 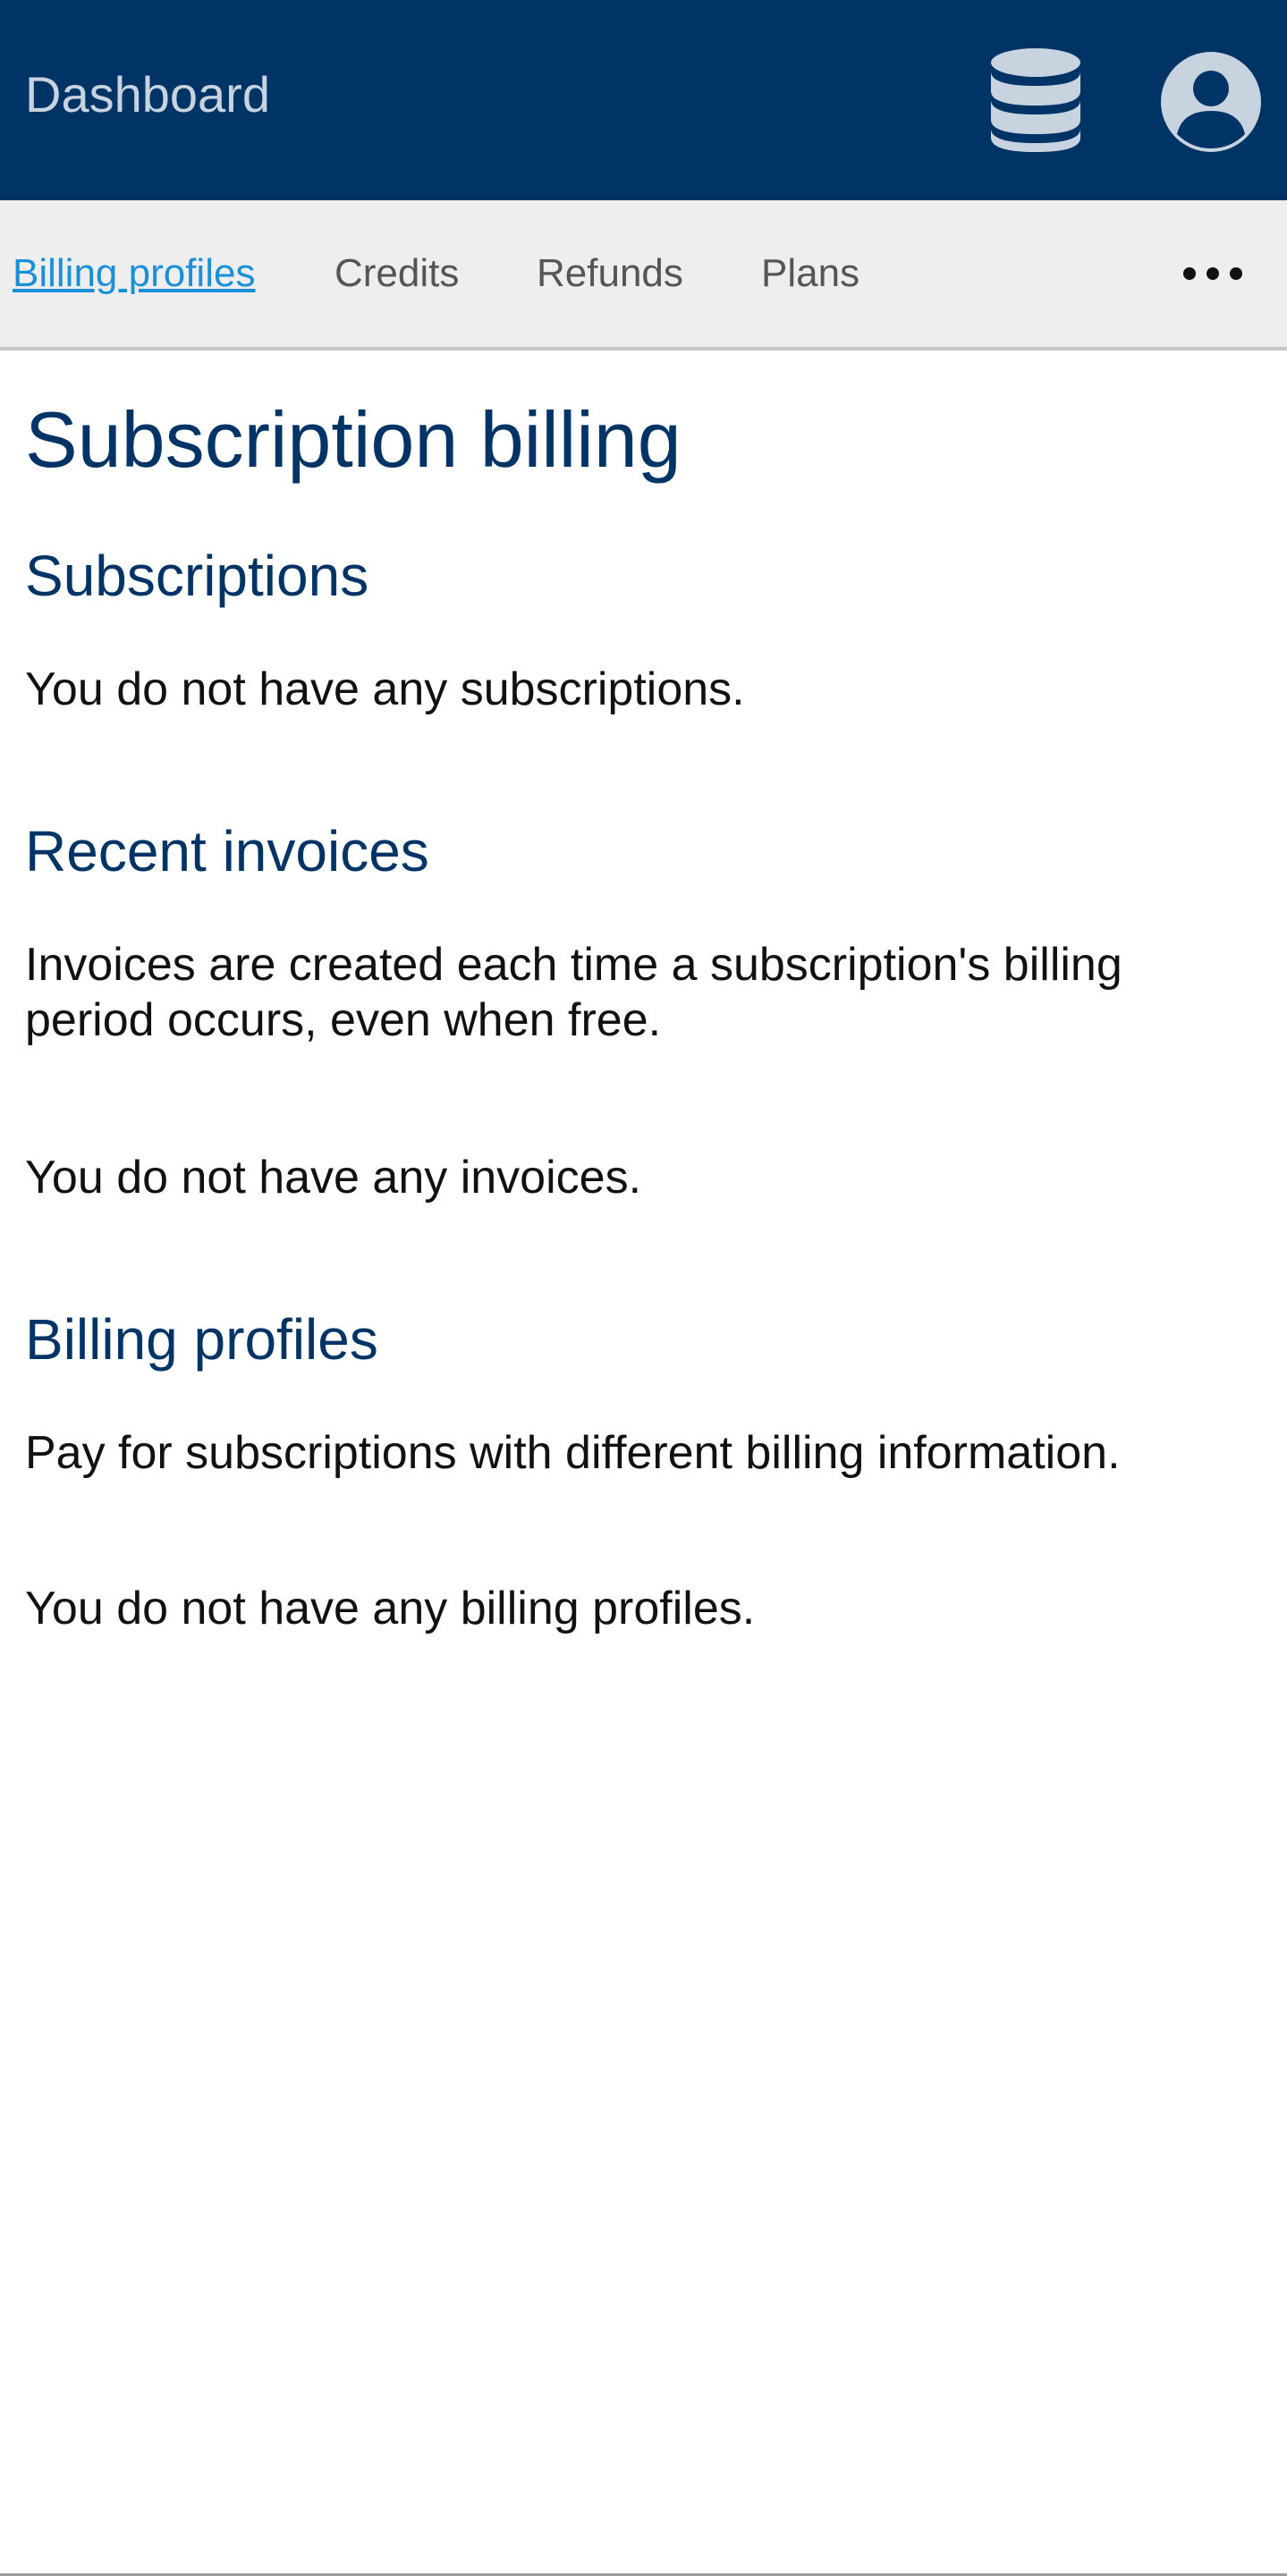 What do you see at coordinates (385, 689) in the screenshot?
I see `subscriptions-empty-text: You do not have any subscriptions.` at bounding box center [385, 689].